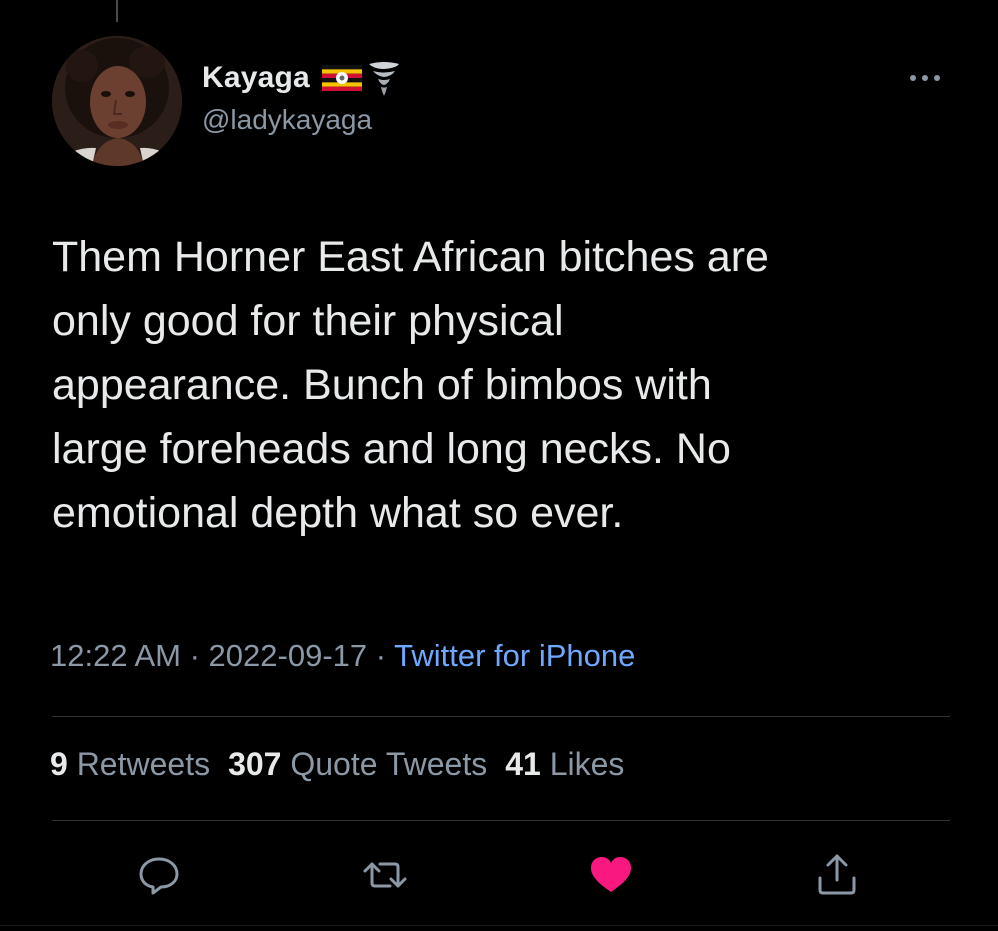  I want to click on user-info: Kayaga @ladykayaga, so click(302, 97).